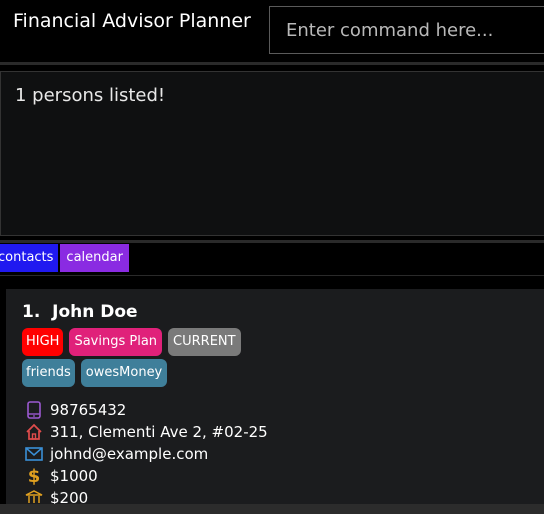 The image size is (544, 514). What do you see at coordinates (43, 342) in the screenshot?
I see `priority-tag: HIGH` at bounding box center [43, 342].